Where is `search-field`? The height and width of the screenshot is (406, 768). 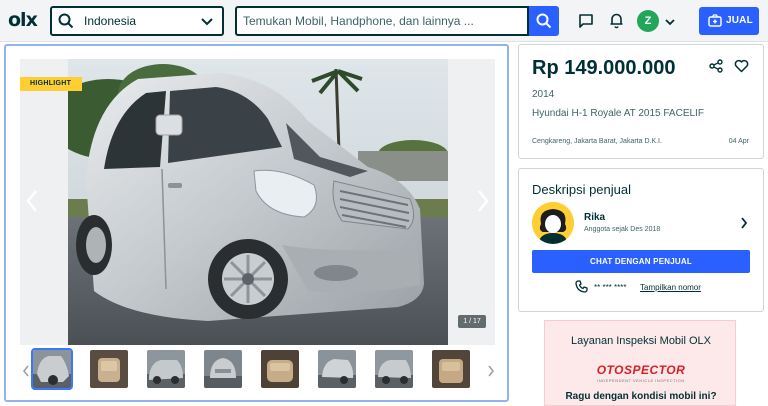
search-field is located at coordinates (382, 21).